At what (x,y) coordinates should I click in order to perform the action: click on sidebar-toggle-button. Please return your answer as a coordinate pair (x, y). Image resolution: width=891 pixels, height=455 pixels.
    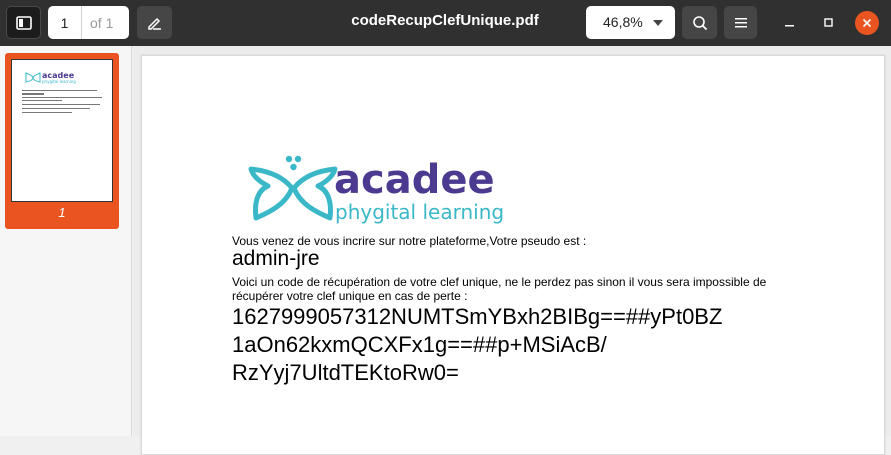
    Looking at the image, I should click on (23, 22).